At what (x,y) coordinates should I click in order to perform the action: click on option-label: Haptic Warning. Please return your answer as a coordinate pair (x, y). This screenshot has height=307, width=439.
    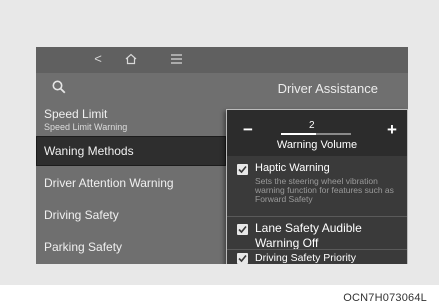
    Looking at the image, I should click on (292, 168).